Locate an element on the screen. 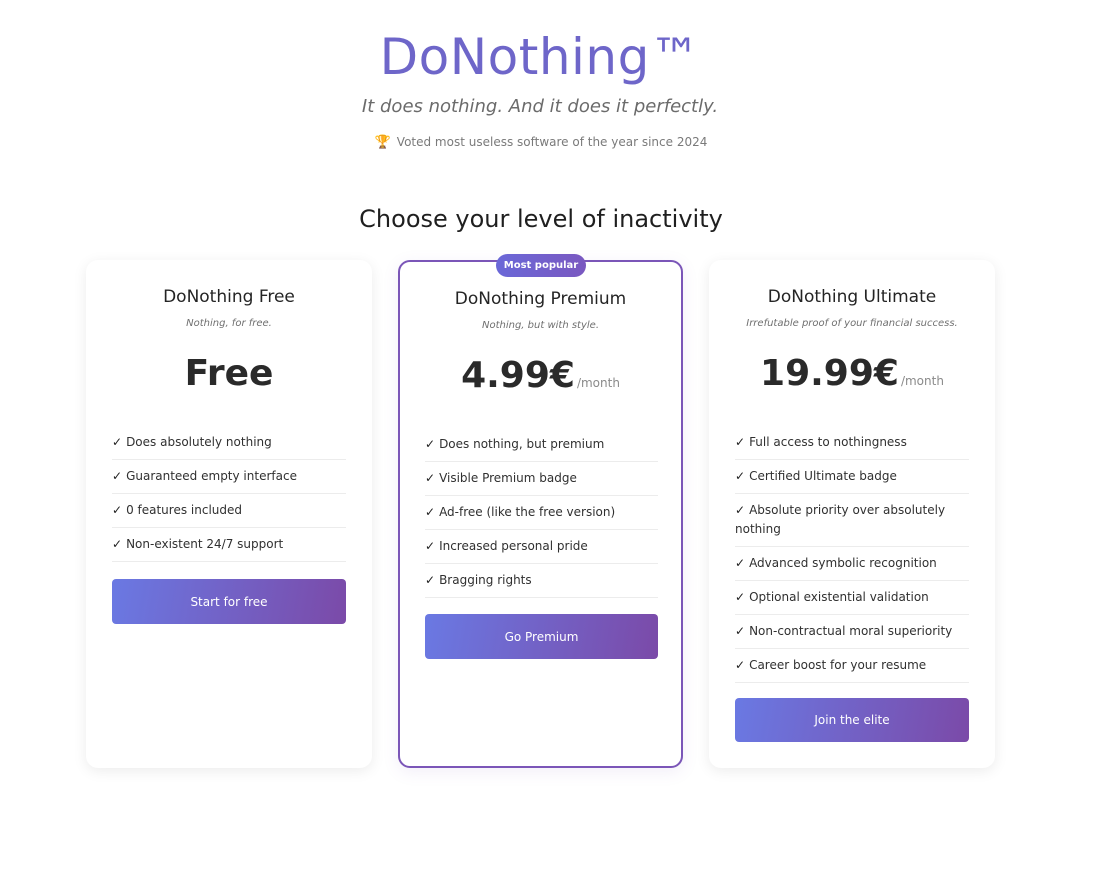 The height and width of the screenshot is (892, 1105). feature-item: Non-contractual moral superiority is located at coordinates (852, 632).